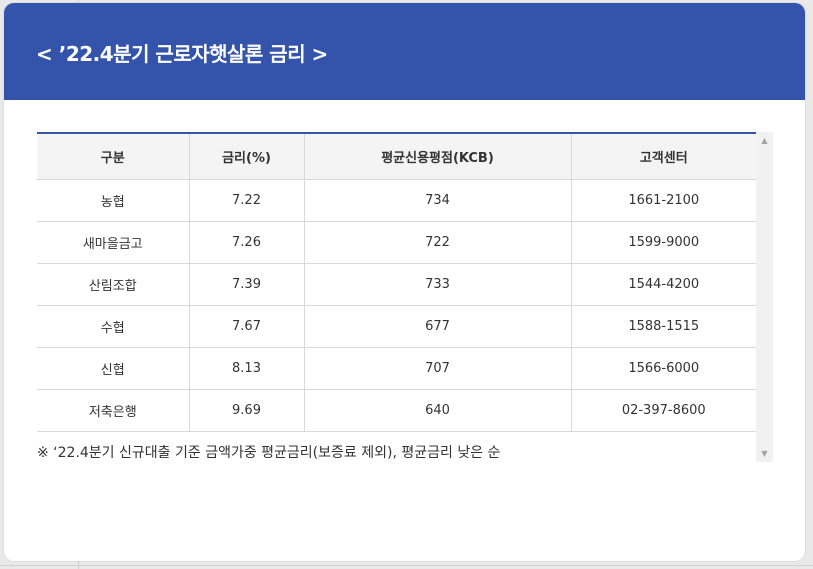 This screenshot has width=813, height=569. I want to click on cell-customer-center: 02-397-8600, so click(663, 410).